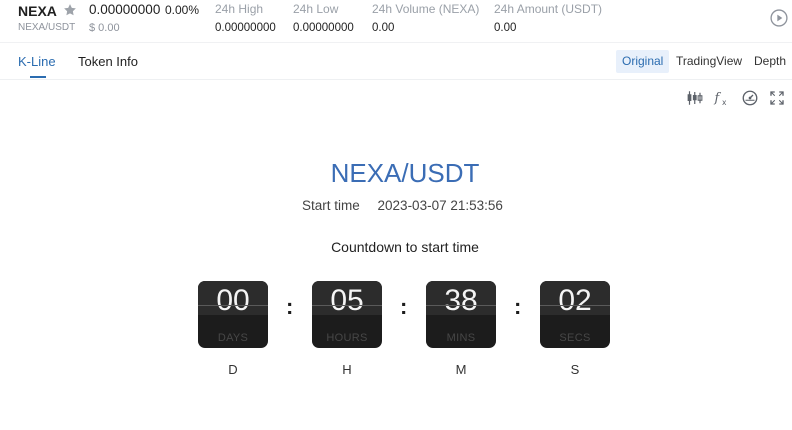 The height and width of the screenshot is (430, 792). What do you see at coordinates (47, 27) in the screenshot?
I see `trading-pair: NEXA/USDT` at bounding box center [47, 27].